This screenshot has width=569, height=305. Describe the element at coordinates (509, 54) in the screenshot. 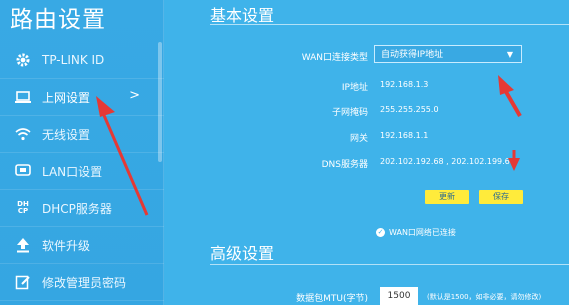

I see `chevron-down-icon: ▼` at that location.